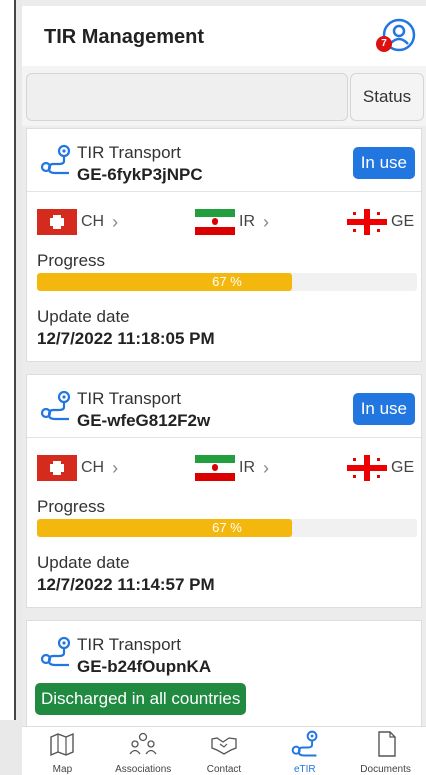 The width and height of the screenshot is (426, 775). I want to click on nav-item-documents: Documents, so click(385, 751).